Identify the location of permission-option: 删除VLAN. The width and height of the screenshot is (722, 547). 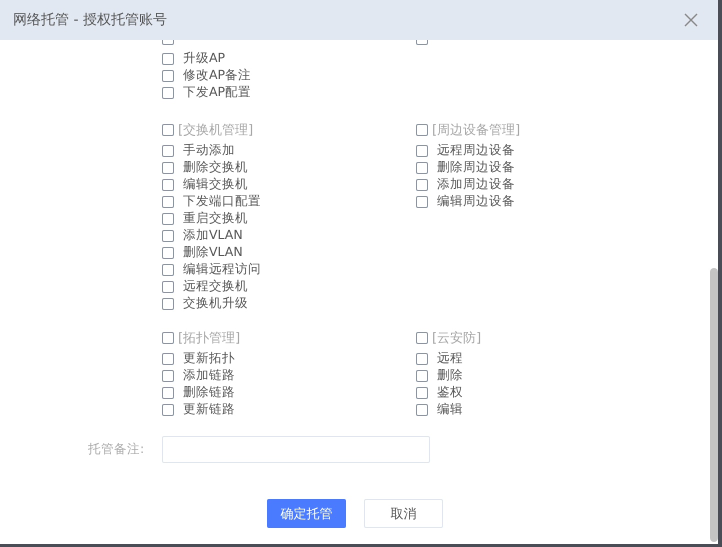
(289, 252).